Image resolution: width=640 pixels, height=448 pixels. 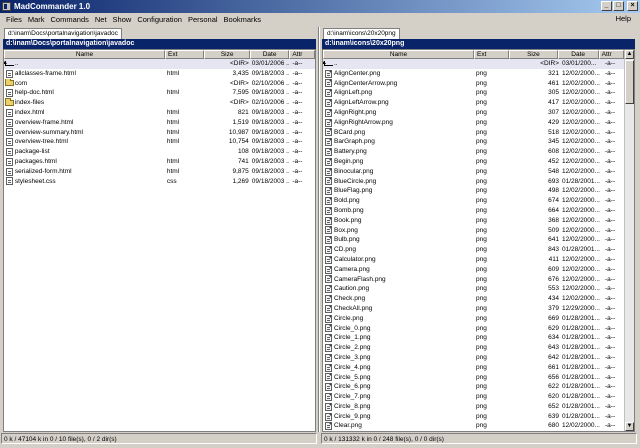 I want to click on file-row: Circle_5.png png 656 01/28/2001... -a--, so click(x=478, y=378).